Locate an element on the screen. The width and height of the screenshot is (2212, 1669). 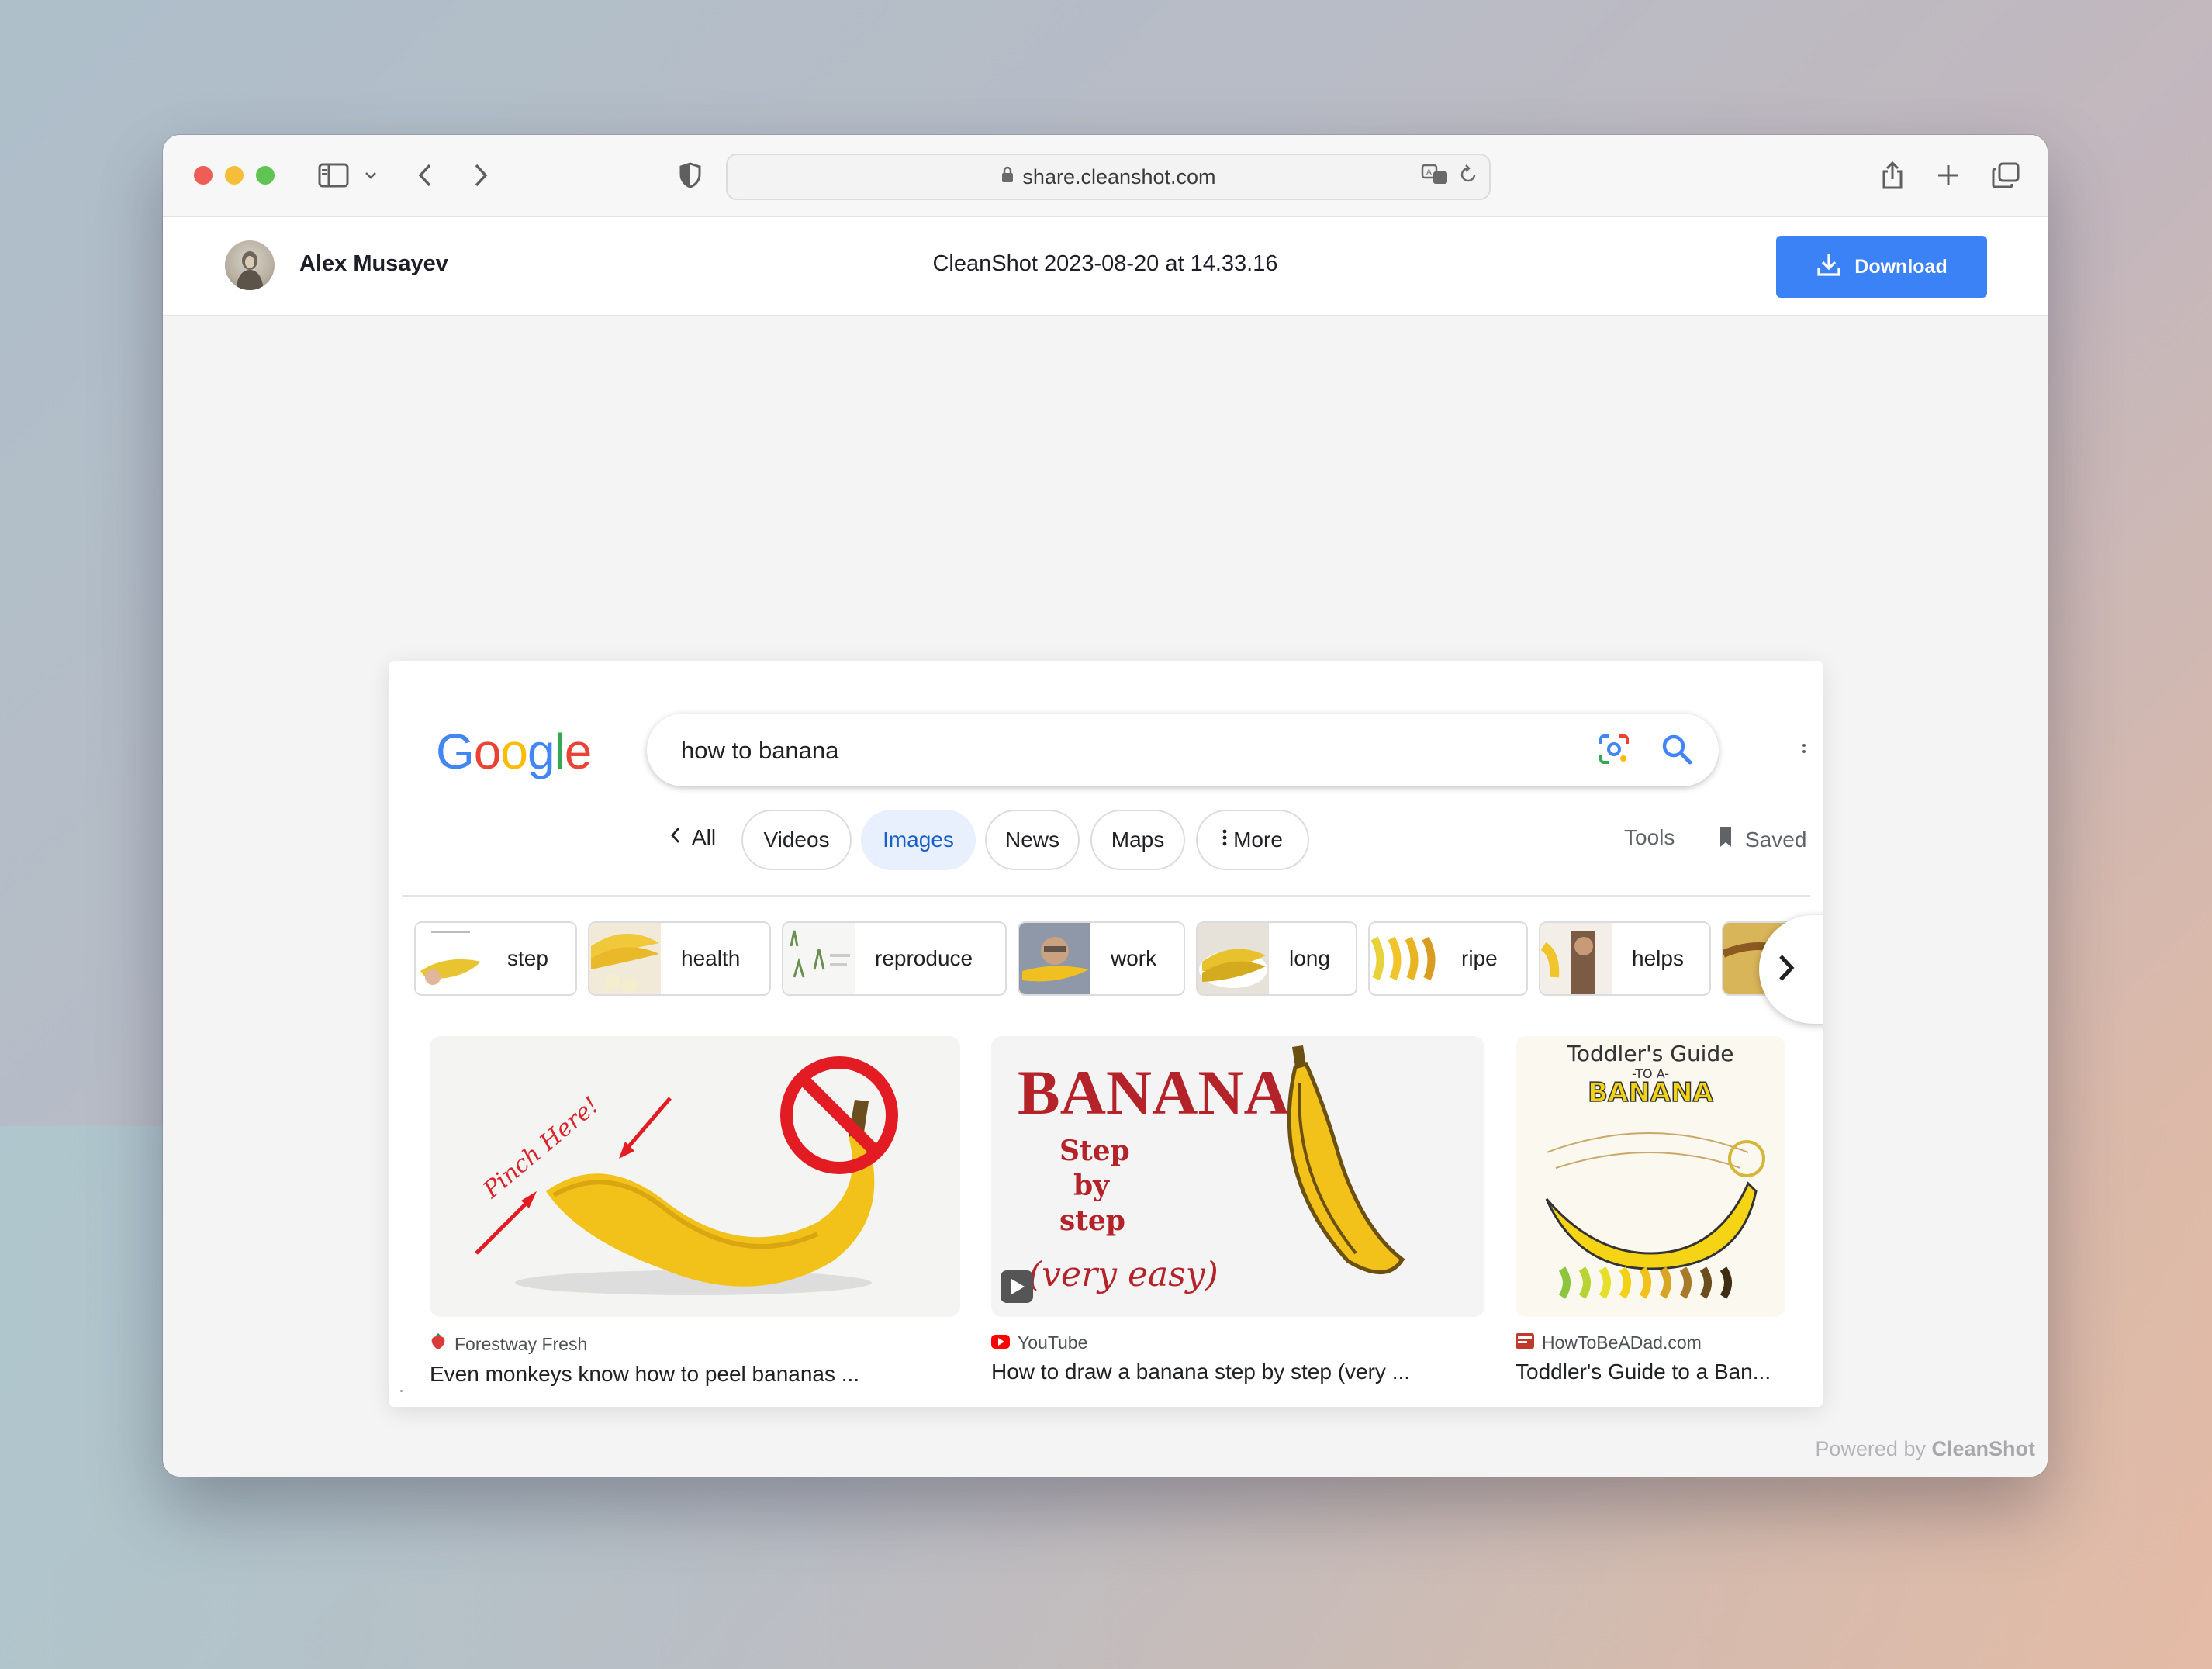
logo-letter: g is located at coordinates (541, 751).